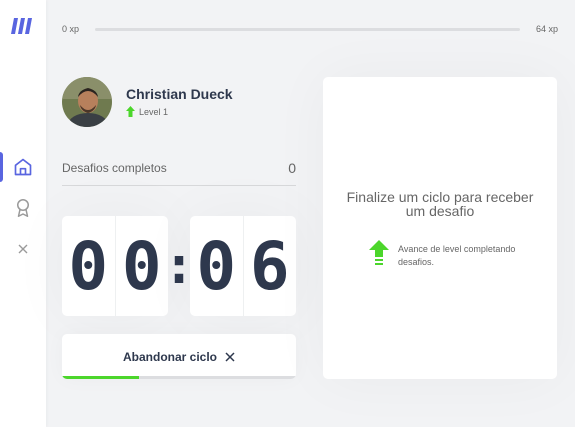  I want to click on minutes-box: 0 0, so click(115, 266).